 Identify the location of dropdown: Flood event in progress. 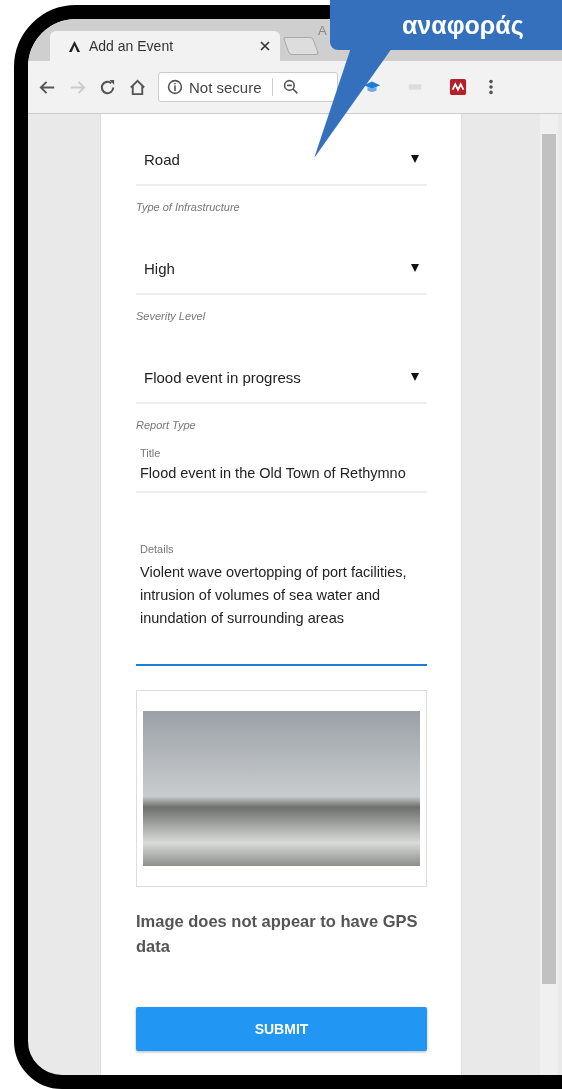
(281, 378).